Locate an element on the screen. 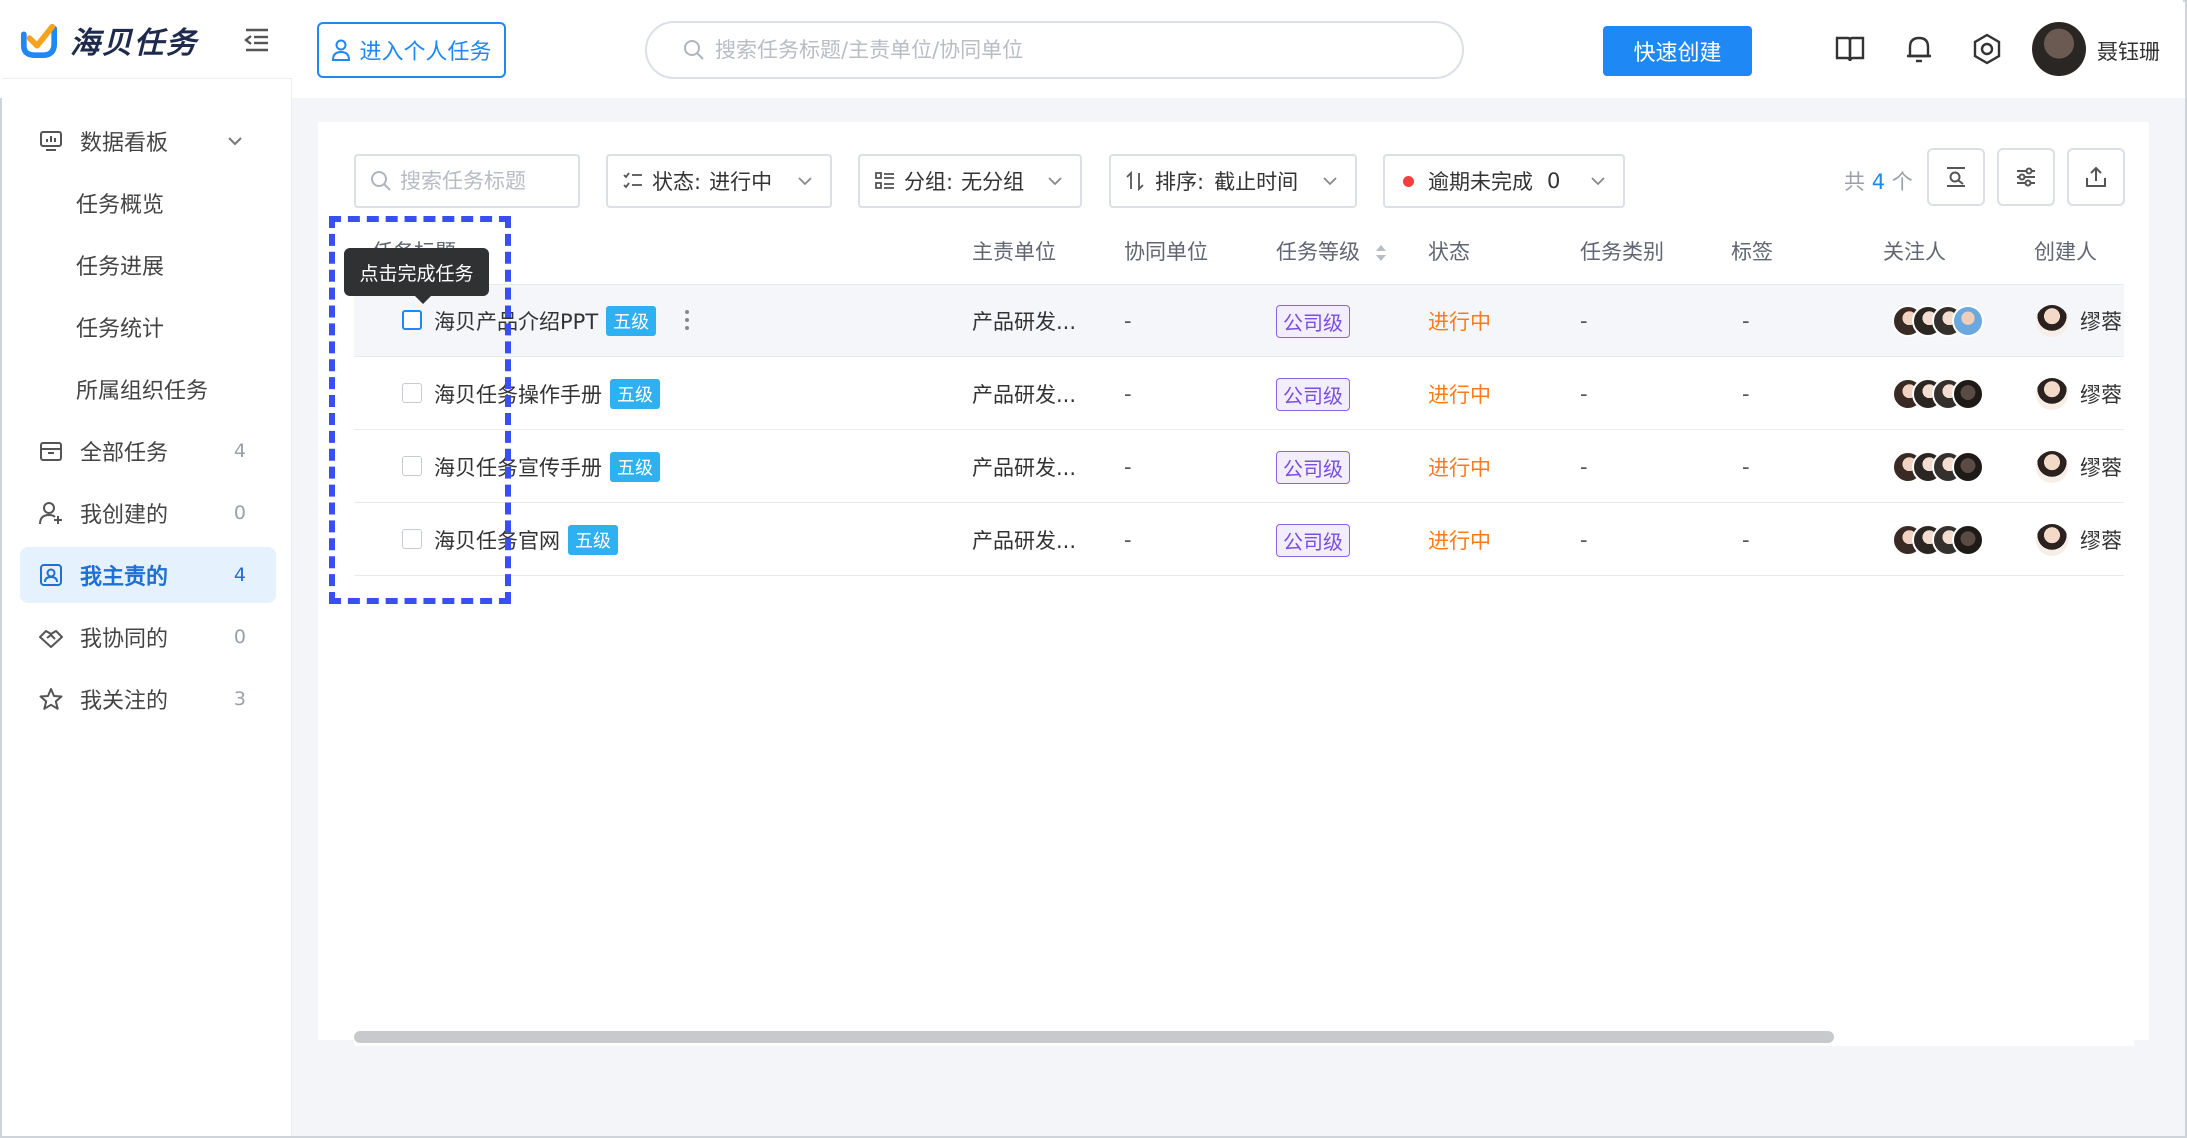 The image size is (2187, 1138). sidebar-item-task-overview: 任务概览 is located at coordinates (148, 203).